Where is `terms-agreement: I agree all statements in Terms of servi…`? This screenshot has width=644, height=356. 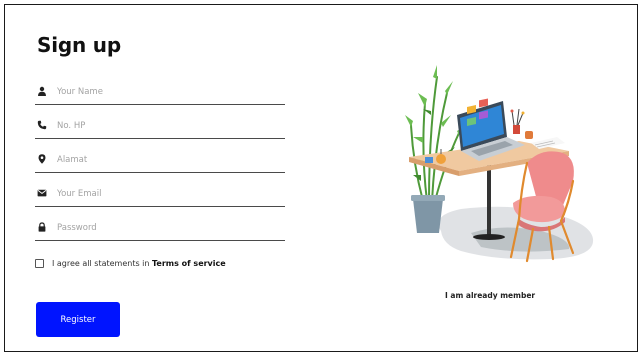
terms-agreement: I agree all statements in Terms of servi… is located at coordinates (130, 263).